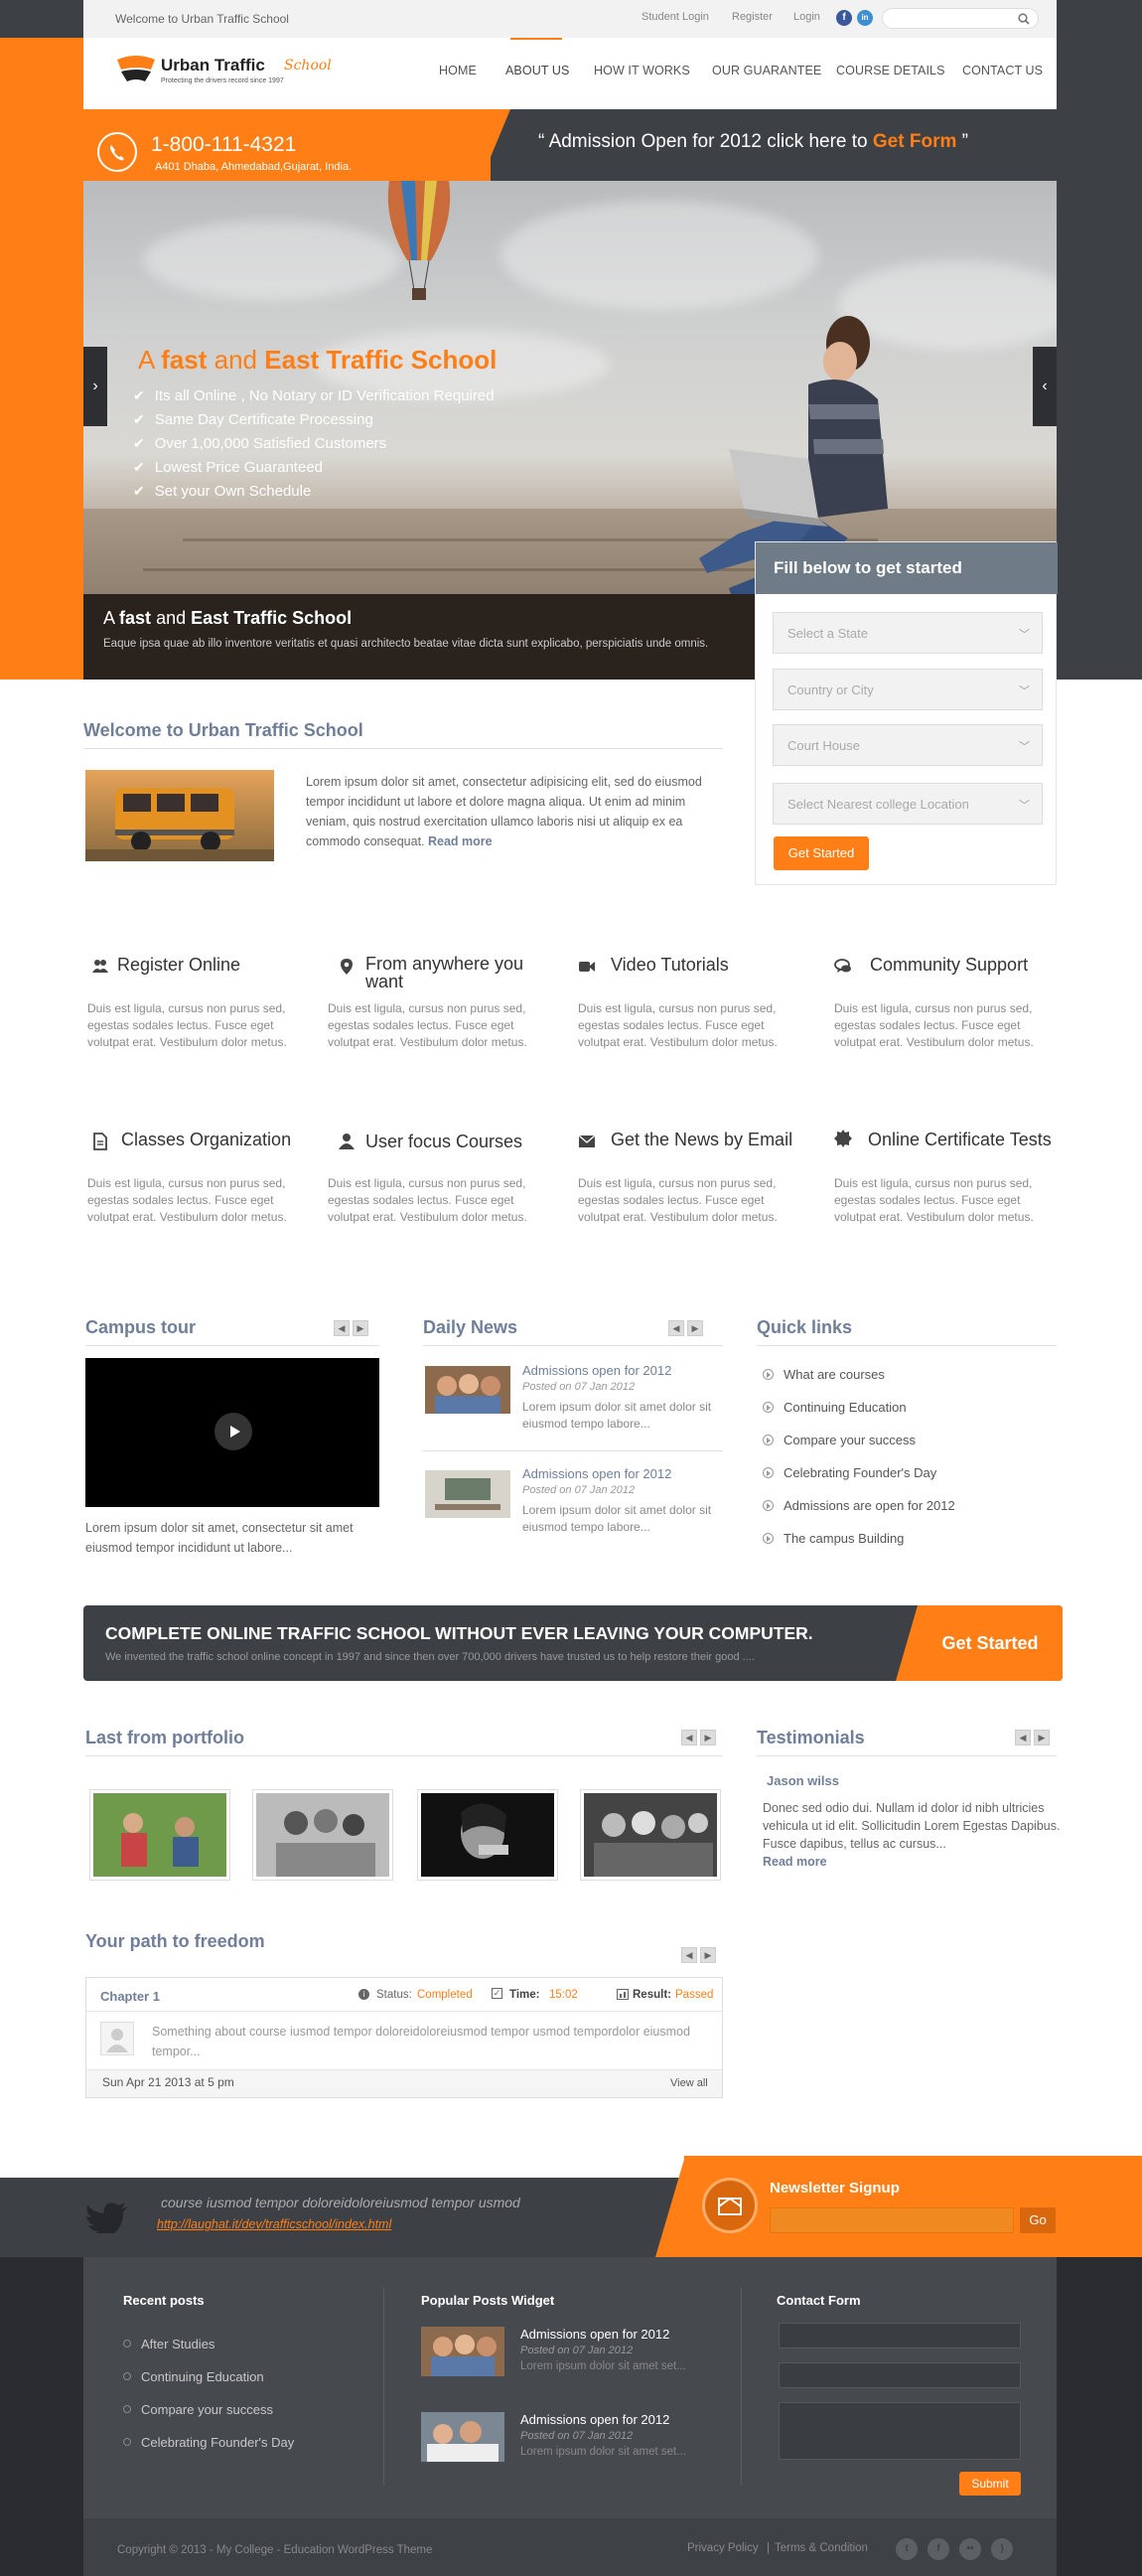  What do you see at coordinates (892, 2220) in the screenshot?
I see `newsletter-email-input` at bounding box center [892, 2220].